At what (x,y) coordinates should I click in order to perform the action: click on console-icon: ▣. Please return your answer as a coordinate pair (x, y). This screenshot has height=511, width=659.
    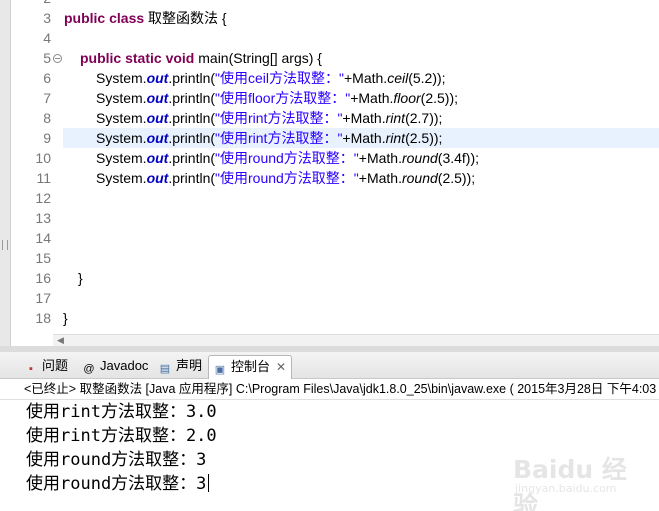
    Looking at the image, I should click on (220, 370).